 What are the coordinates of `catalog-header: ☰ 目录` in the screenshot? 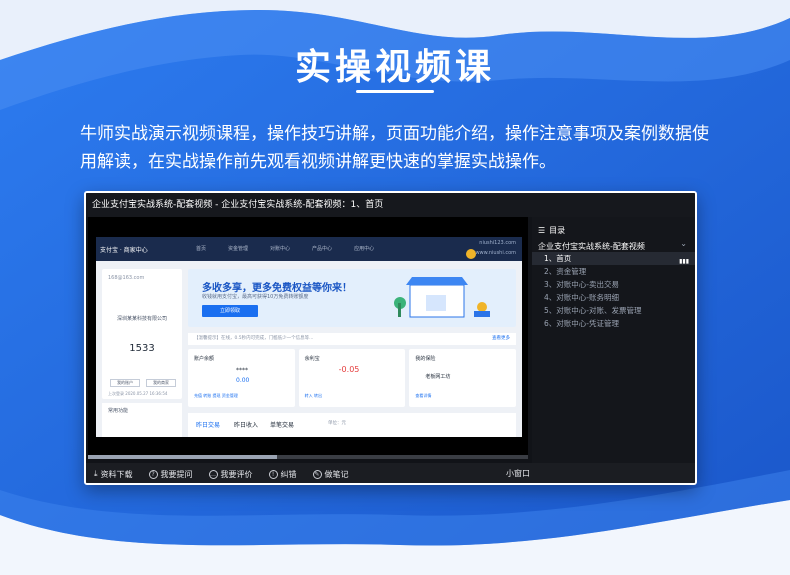 It's located at (551, 230).